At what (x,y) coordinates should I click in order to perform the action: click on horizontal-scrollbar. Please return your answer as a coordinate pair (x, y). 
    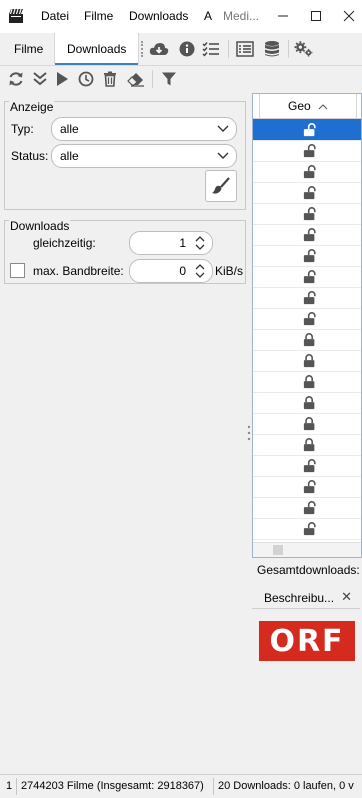
    Looking at the image, I should click on (307, 549).